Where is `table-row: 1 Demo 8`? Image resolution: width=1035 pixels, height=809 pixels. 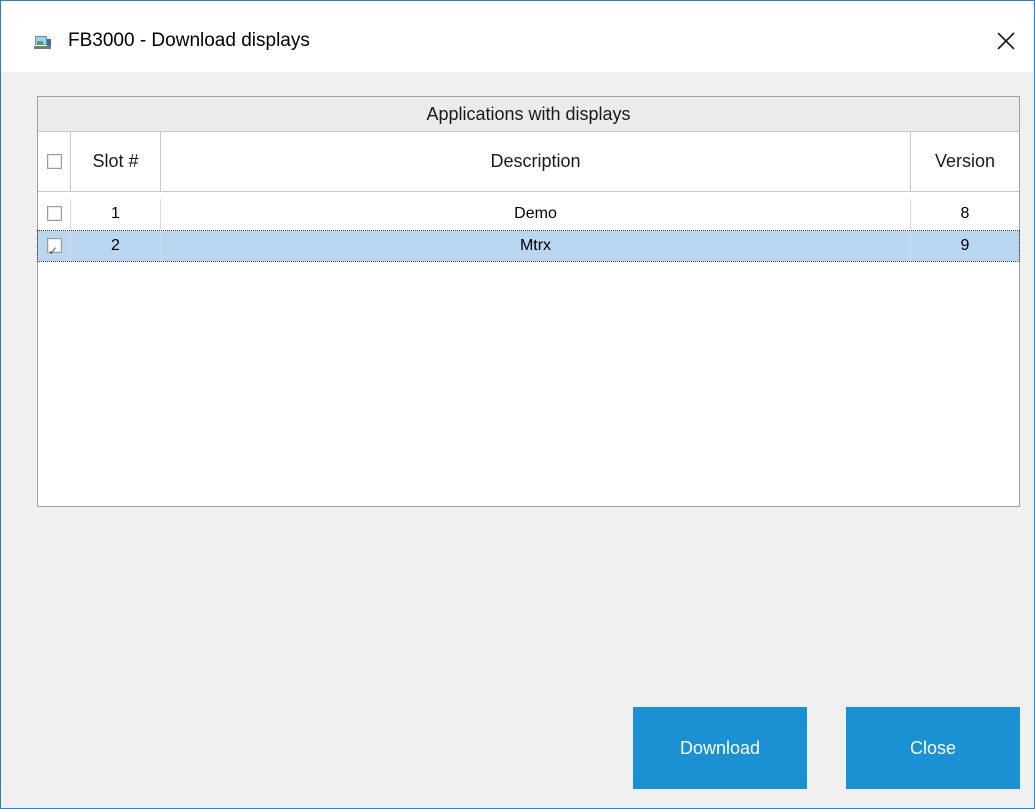 table-row: 1 Demo 8 is located at coordinates (528, 214).